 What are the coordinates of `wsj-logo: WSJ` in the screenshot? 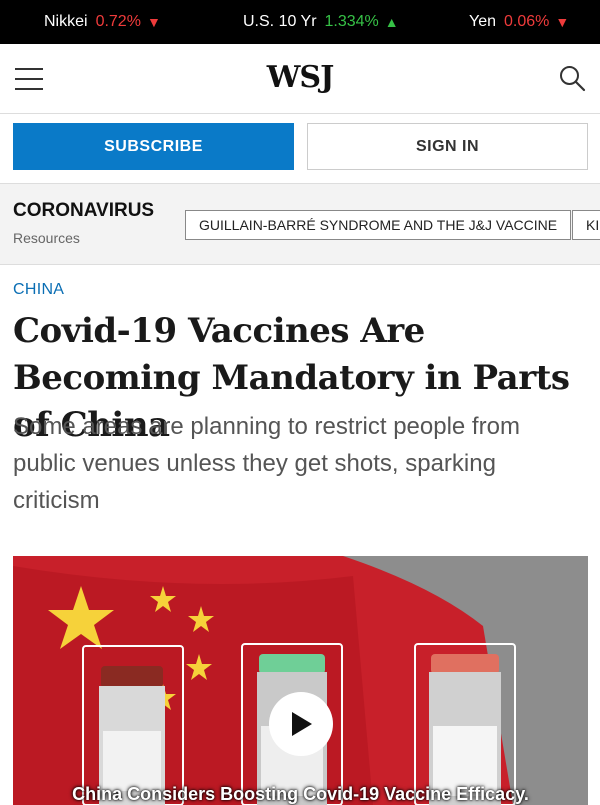 It's located at (300, 77).